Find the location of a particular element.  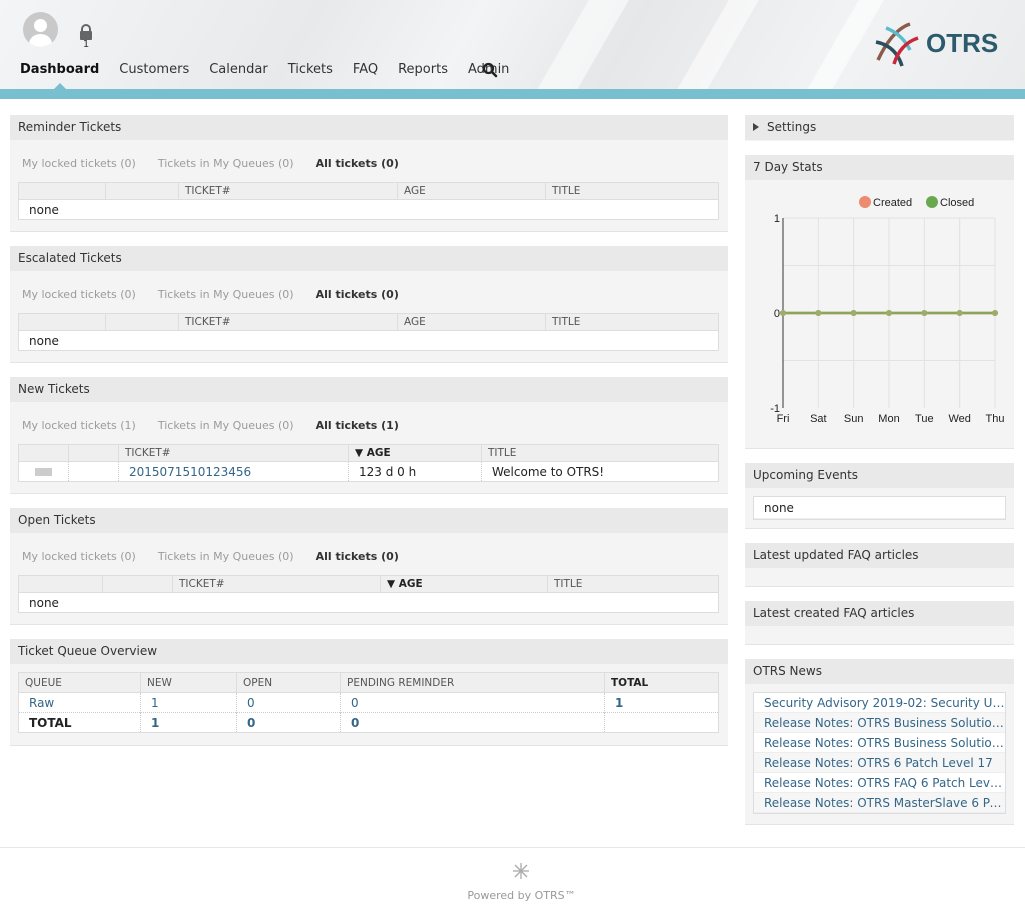

total-open: 0 is located at coordinates (251, 723).